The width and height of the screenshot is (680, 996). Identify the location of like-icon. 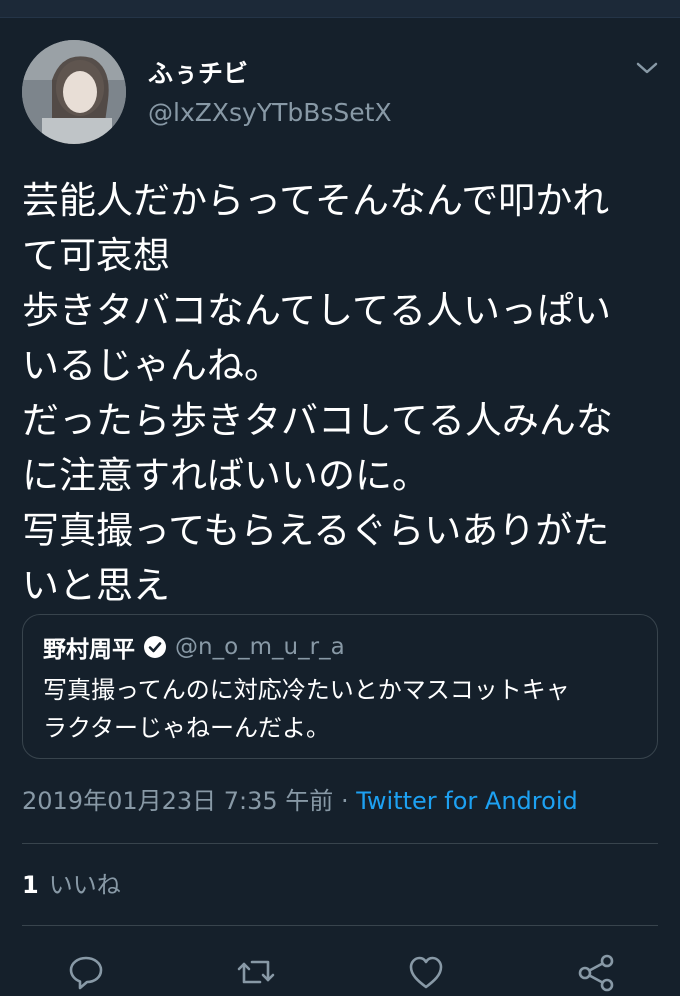
(426, 972).